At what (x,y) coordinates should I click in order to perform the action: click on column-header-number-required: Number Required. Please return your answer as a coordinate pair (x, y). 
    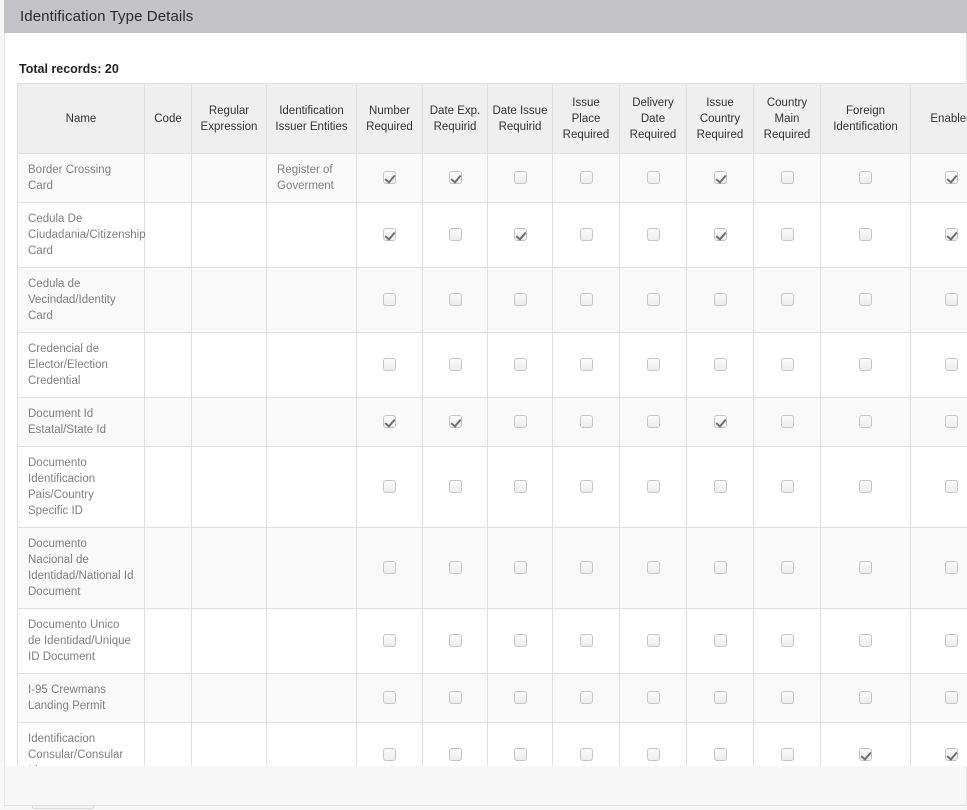
    Looking at the image, I should click on (389, 118).